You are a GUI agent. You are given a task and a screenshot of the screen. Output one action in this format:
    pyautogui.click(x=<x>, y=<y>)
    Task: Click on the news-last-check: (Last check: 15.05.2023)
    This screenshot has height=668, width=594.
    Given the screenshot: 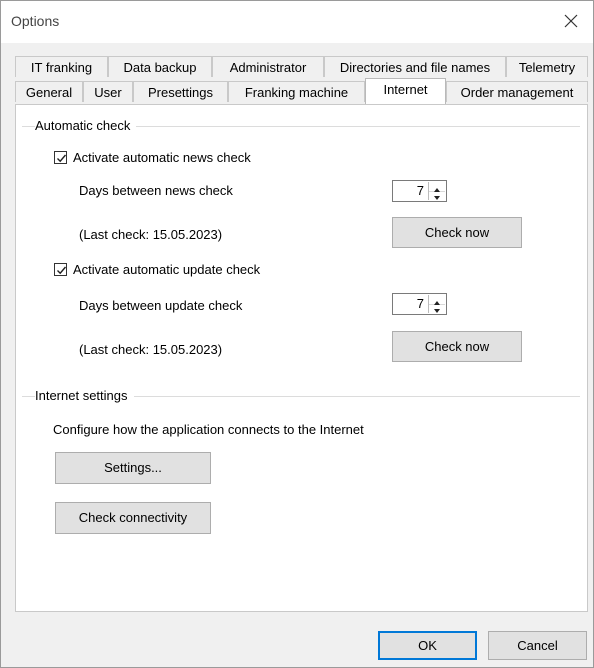 What is the action you would take?
    pyautogui.click(x=151, y=234)
    